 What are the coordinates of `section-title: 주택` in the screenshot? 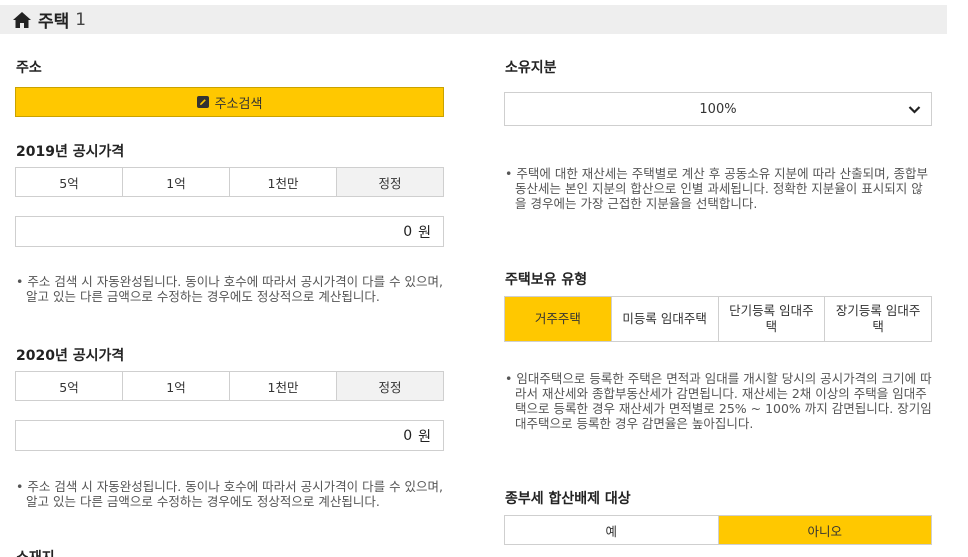 It's located at (54, 22).